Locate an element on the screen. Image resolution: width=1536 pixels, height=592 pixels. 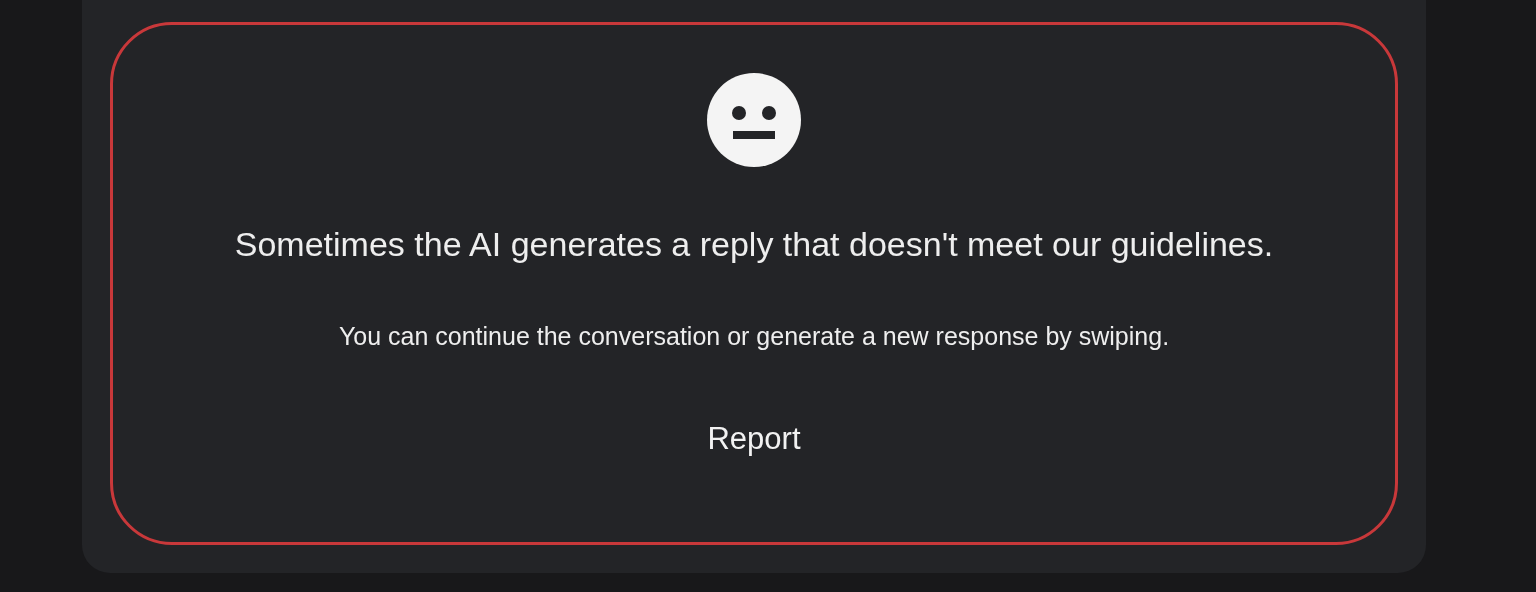
report-button: Report is located at coordinates (754, 439).